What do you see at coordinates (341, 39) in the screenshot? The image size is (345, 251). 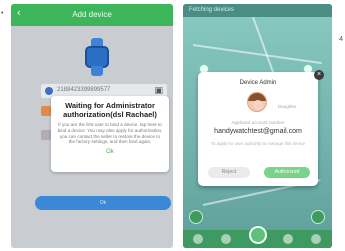 I see `edge-mark-right: 4` at bounding box center [341, 39].